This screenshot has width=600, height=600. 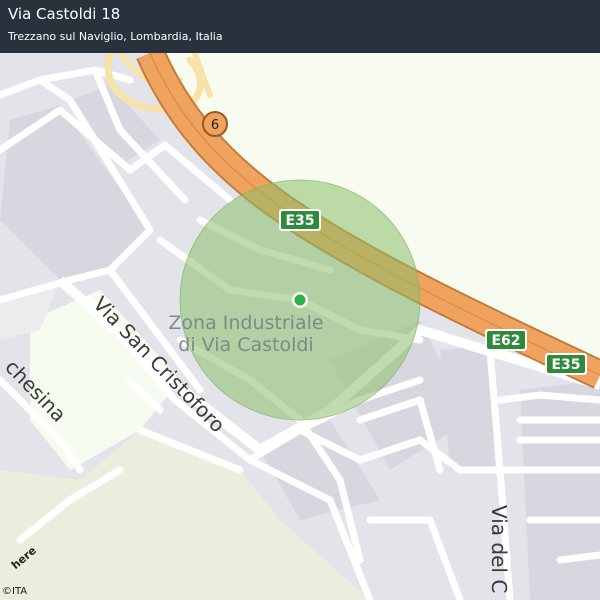 What do you see at coordinates (499, 549) in the screenshot?
I see `road-label-via-del: Via del C` at bounding box center [499, 549].